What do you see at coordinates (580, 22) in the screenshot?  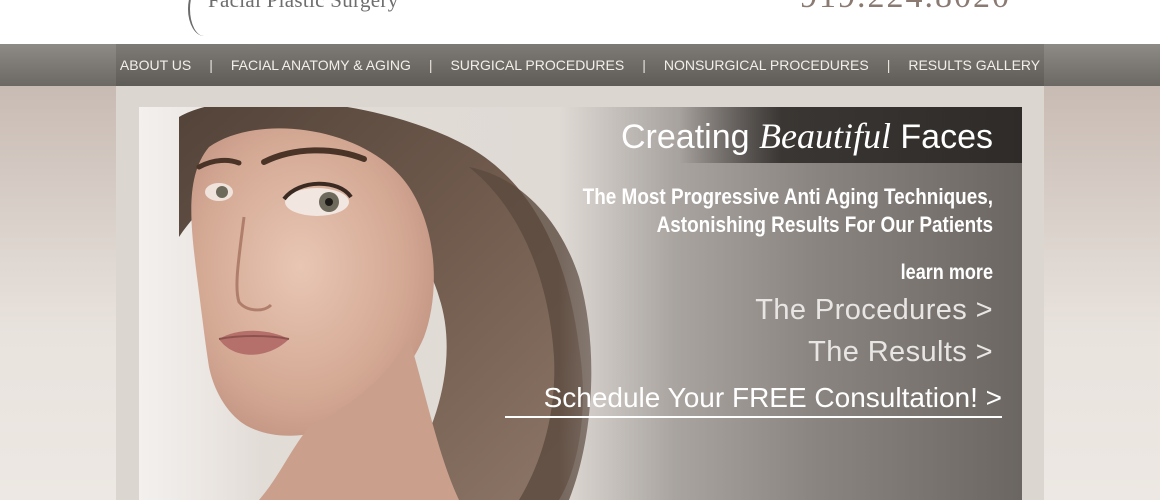 I see `site-header: Facial Plastic Surgery 919.224.8020` at bounding box center [580, 22].